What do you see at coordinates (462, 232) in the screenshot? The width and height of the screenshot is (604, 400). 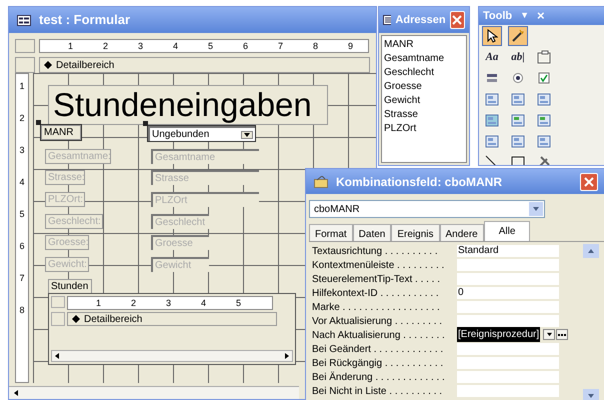 I see `tab: Andere` at bounding box center [462, 232].